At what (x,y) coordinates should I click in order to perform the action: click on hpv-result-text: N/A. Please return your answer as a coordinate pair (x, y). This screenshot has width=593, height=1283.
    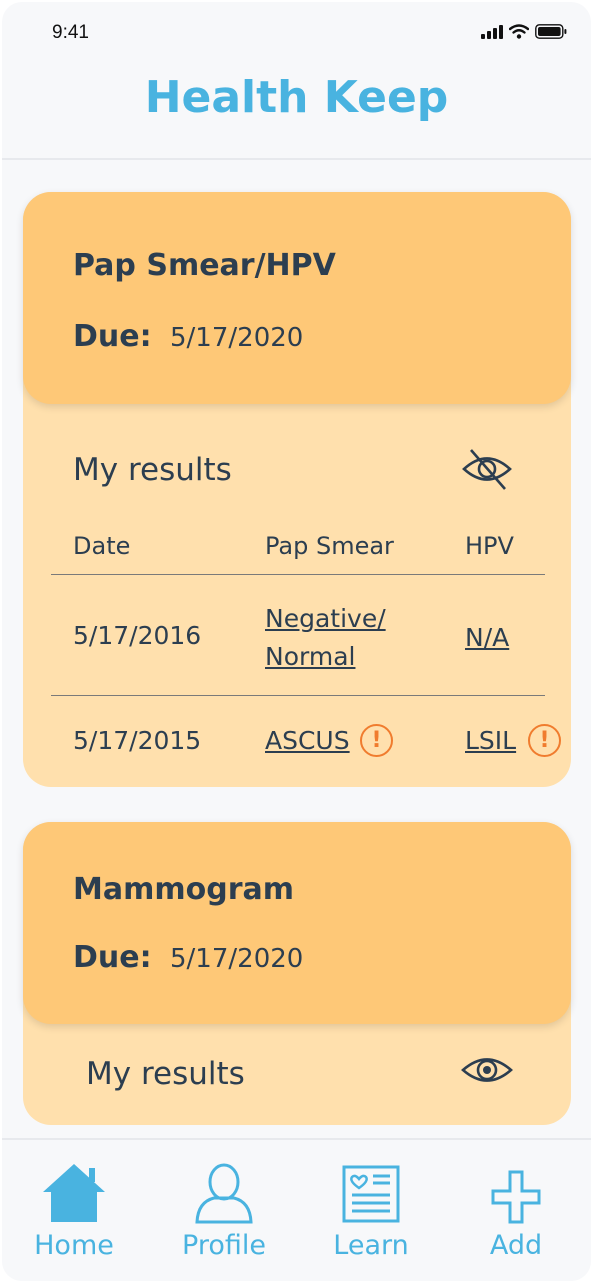
    Looking at the image, I should click on (487, 637).